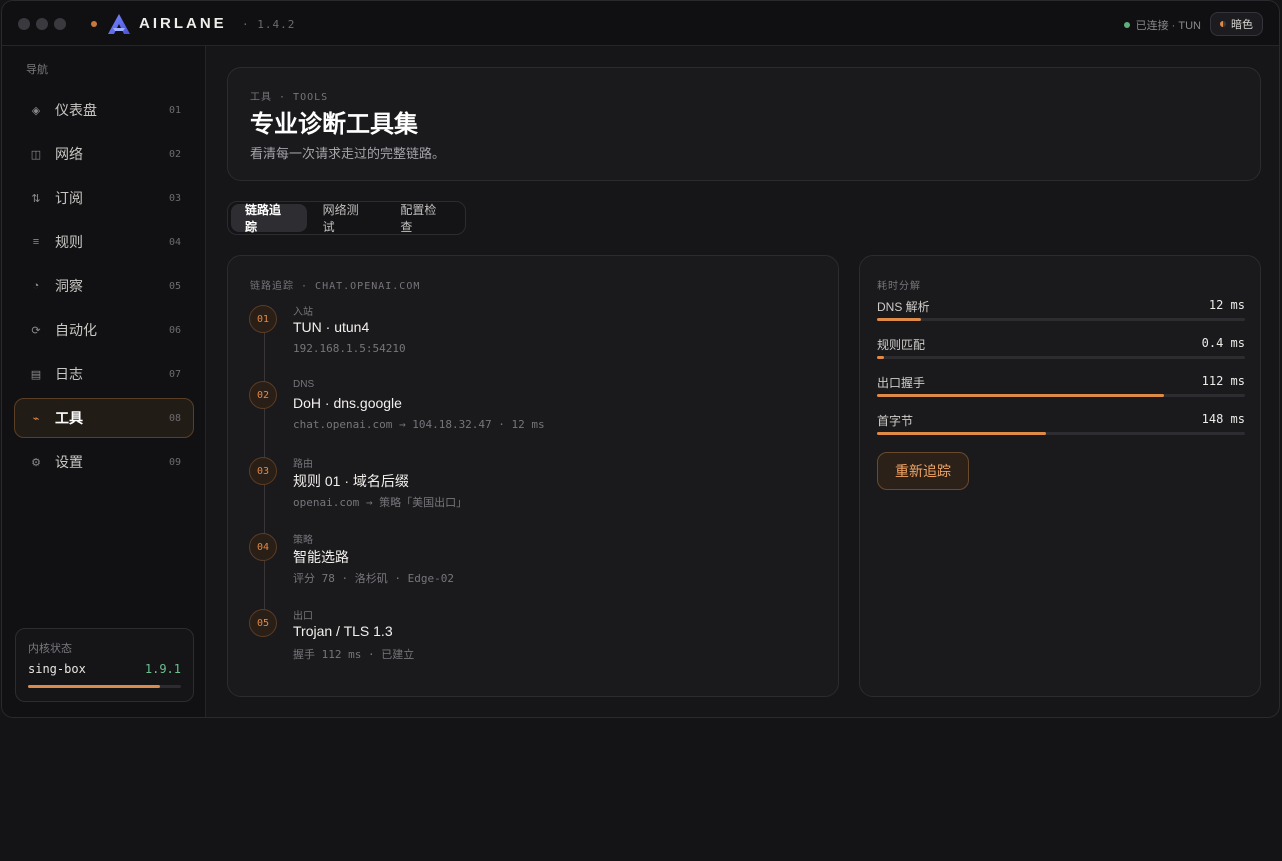 The height and width of the screenshot is (861, 1282). What do you see at coordinates (69, 198) in the screenshot?
I see `sidebar-item-label: 订阅` at bounding box center [69, 198].